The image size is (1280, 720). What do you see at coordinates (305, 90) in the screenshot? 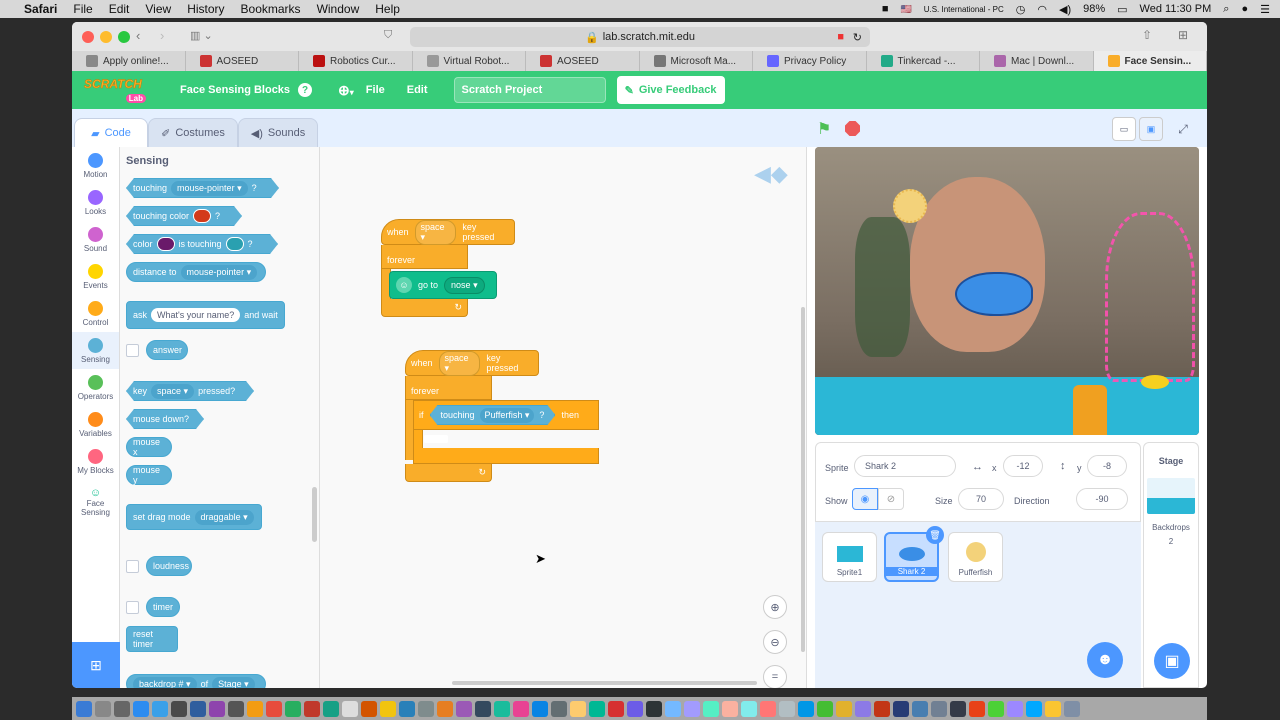
I see `help-button: ?` at bounding box center [305, 90].